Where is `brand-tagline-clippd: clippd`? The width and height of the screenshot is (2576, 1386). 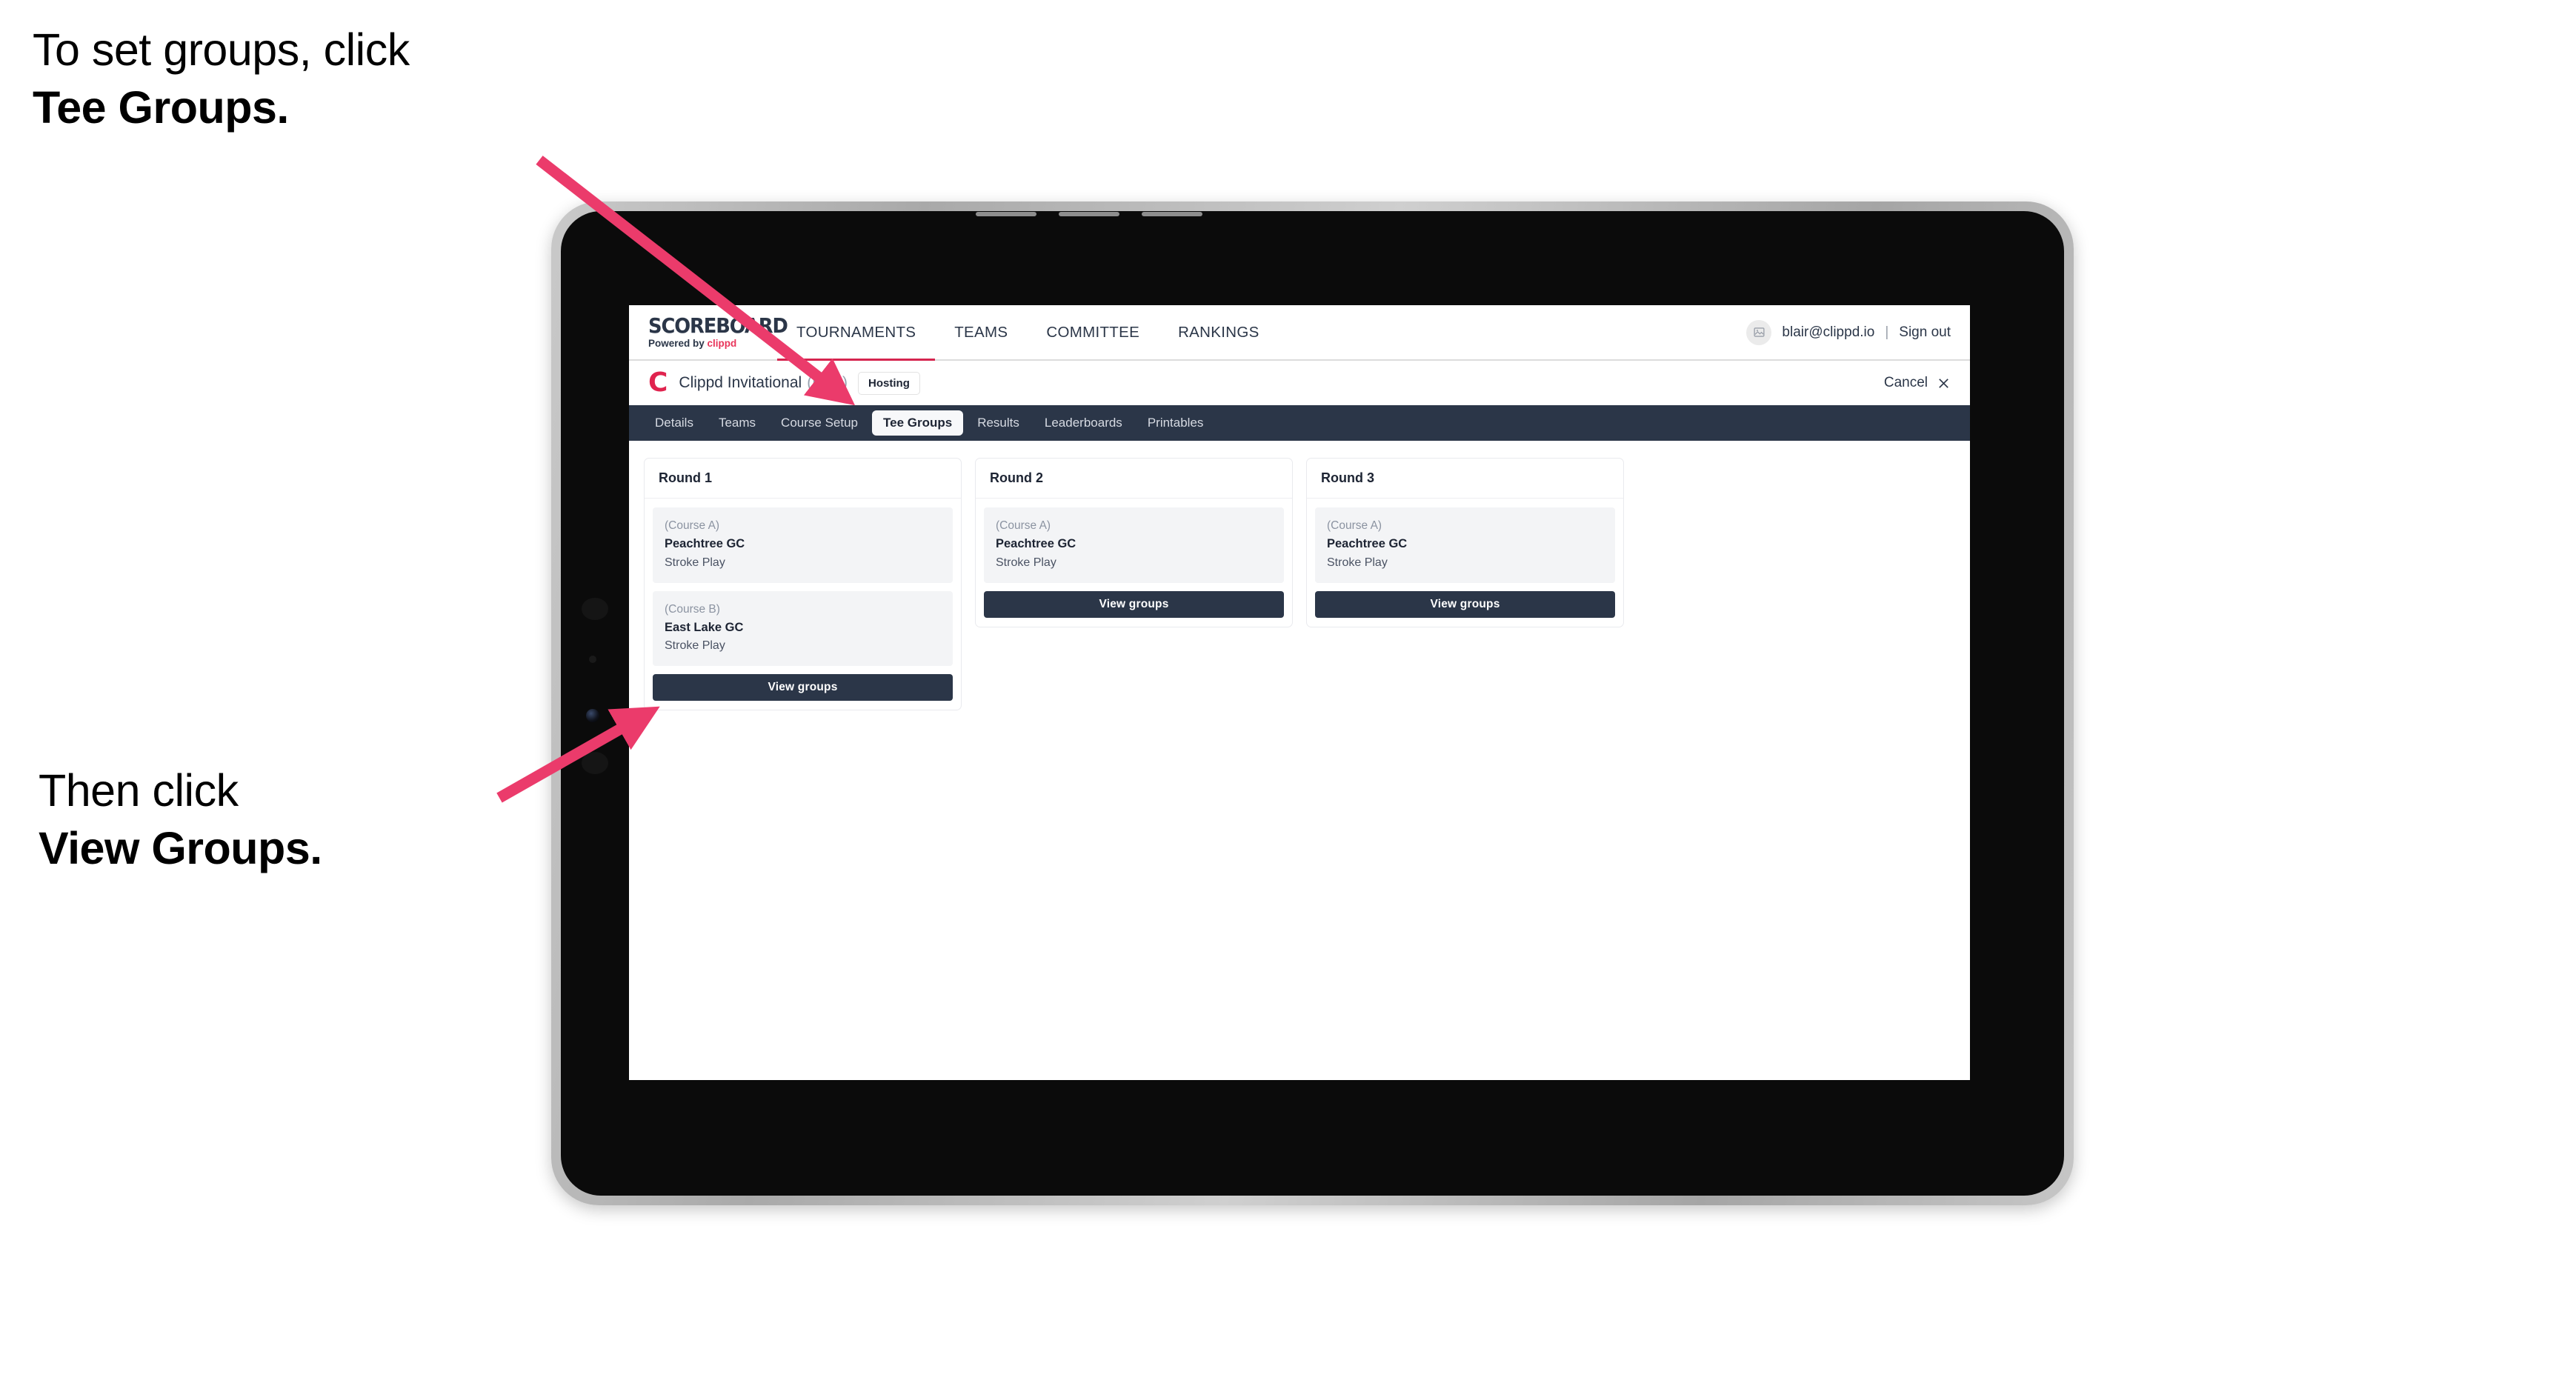 brand-tagline-clippd: clippd is located at coordinates (722, 344).